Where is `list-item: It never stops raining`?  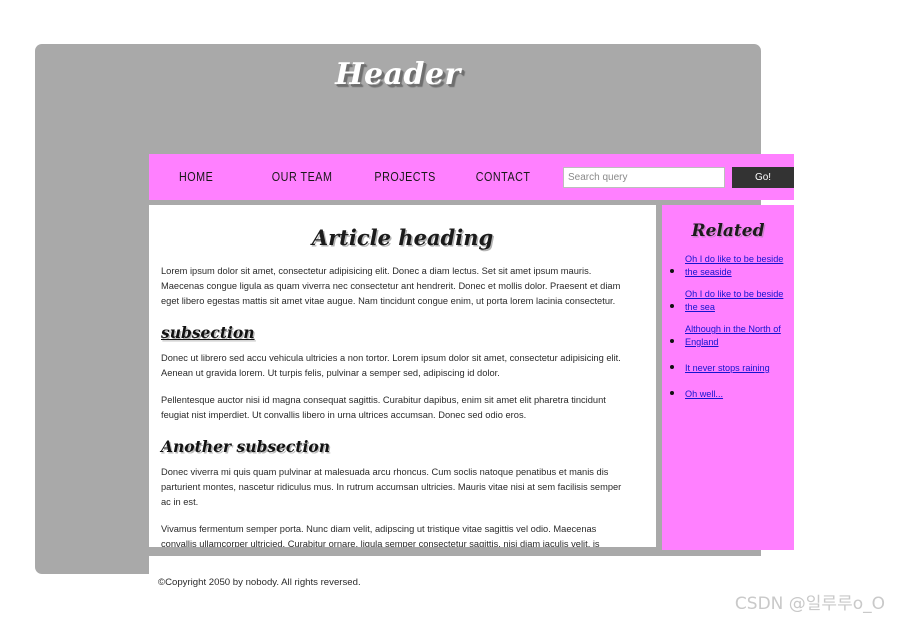
list-item: It never stops raining is located at coordinates (736, 367).